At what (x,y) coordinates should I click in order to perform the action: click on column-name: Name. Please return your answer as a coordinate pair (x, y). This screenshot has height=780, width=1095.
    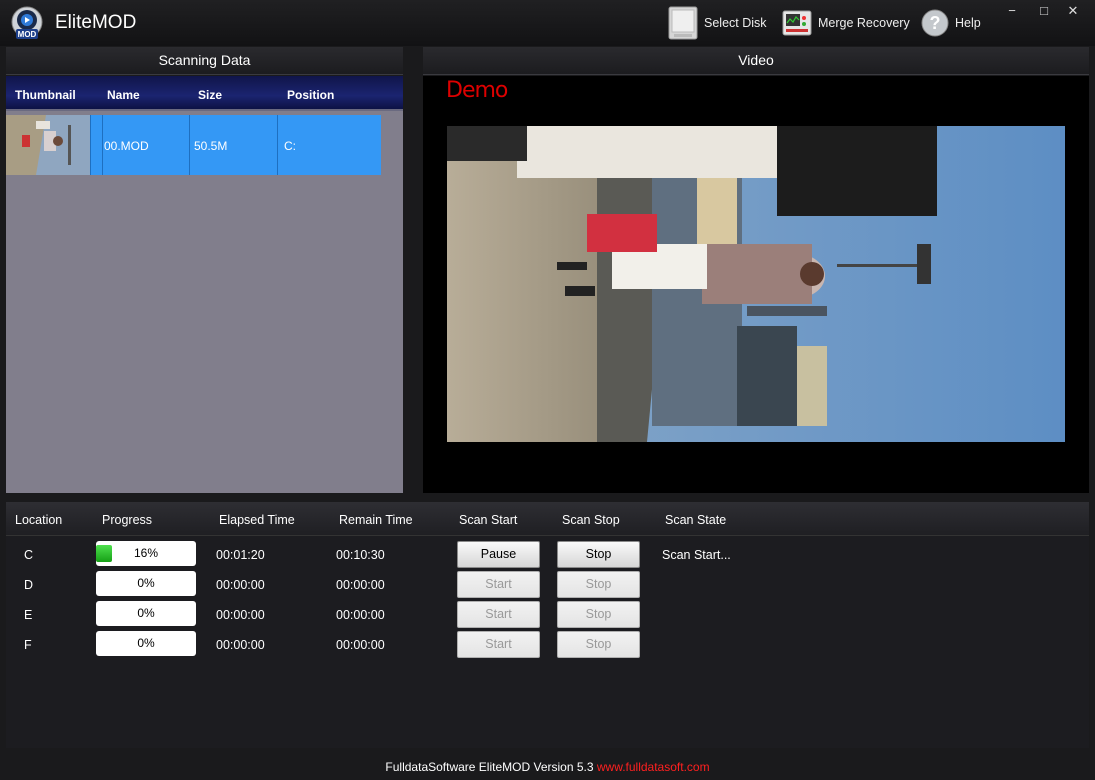
    Looking at the image, I should click on (123, 95).